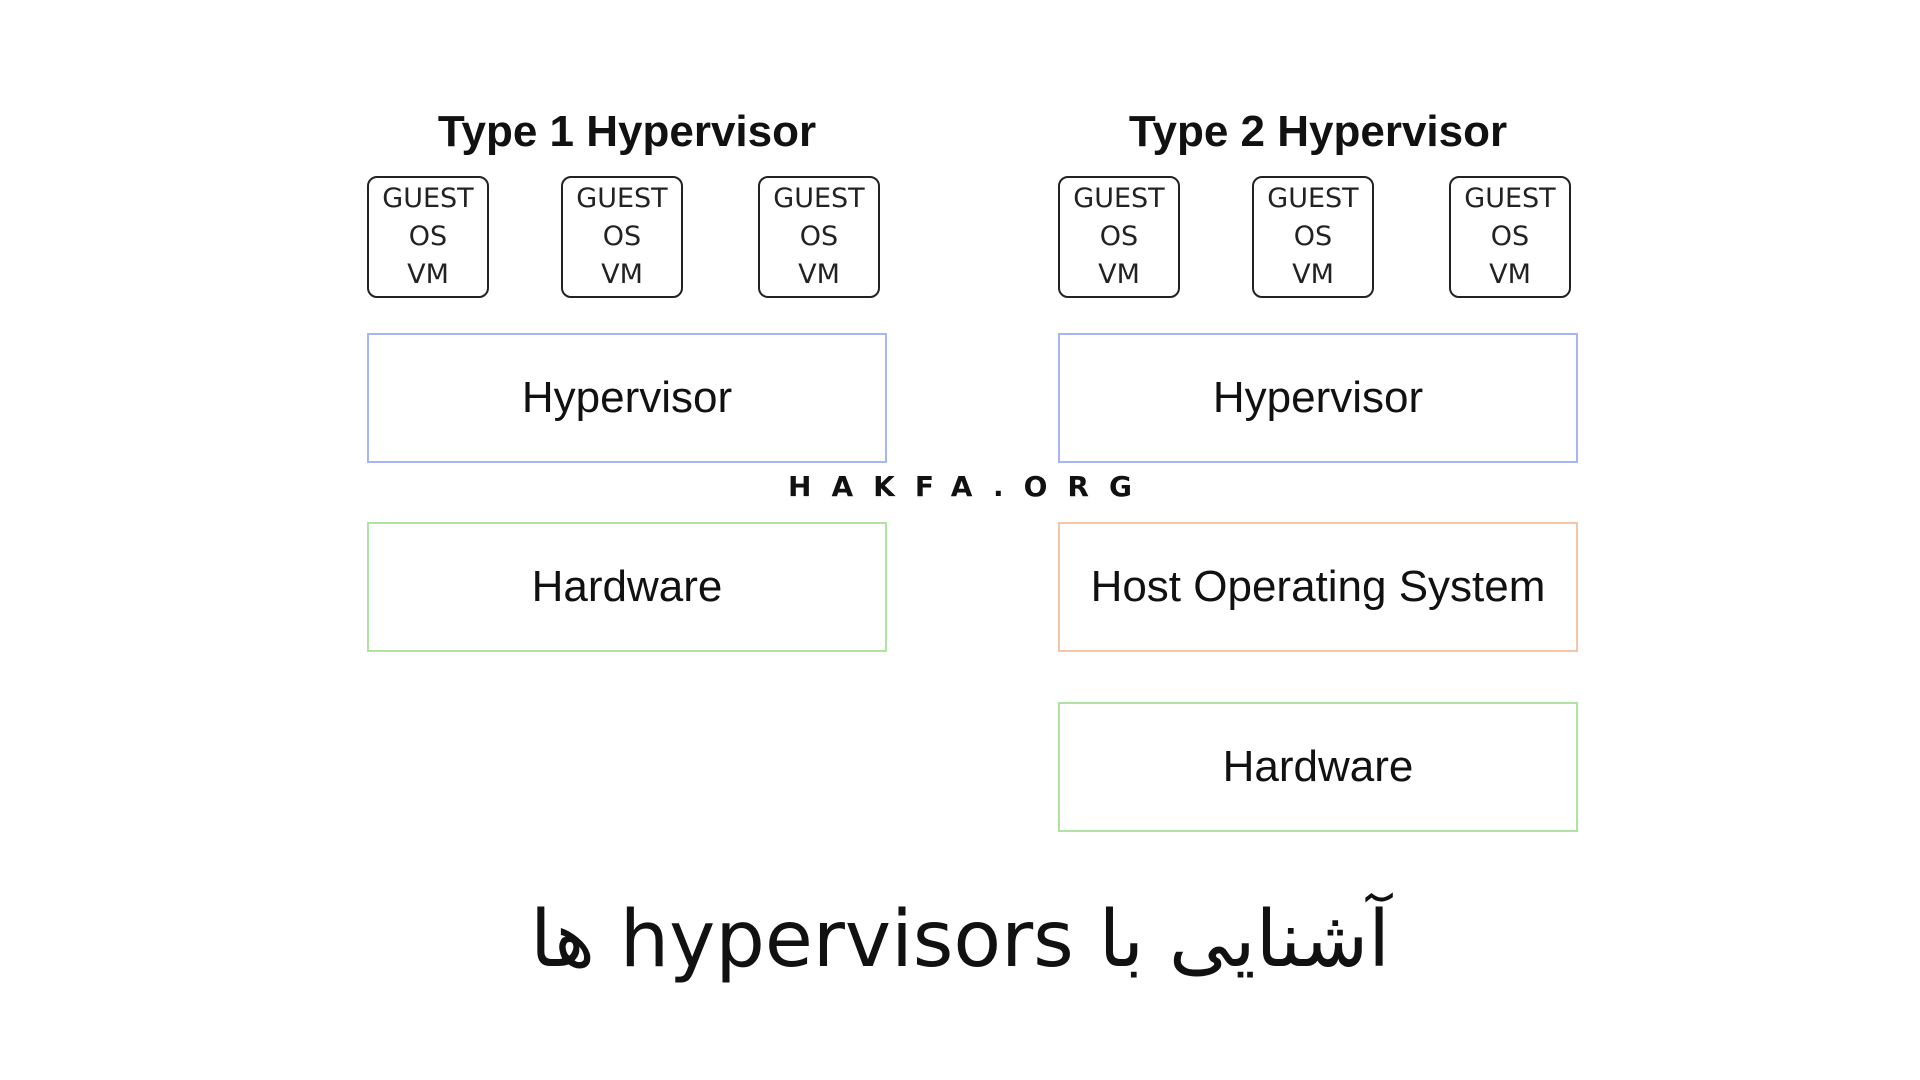  I want to click on type2-guest-vm-2: GUEST OS VM, so click(1313, 237).